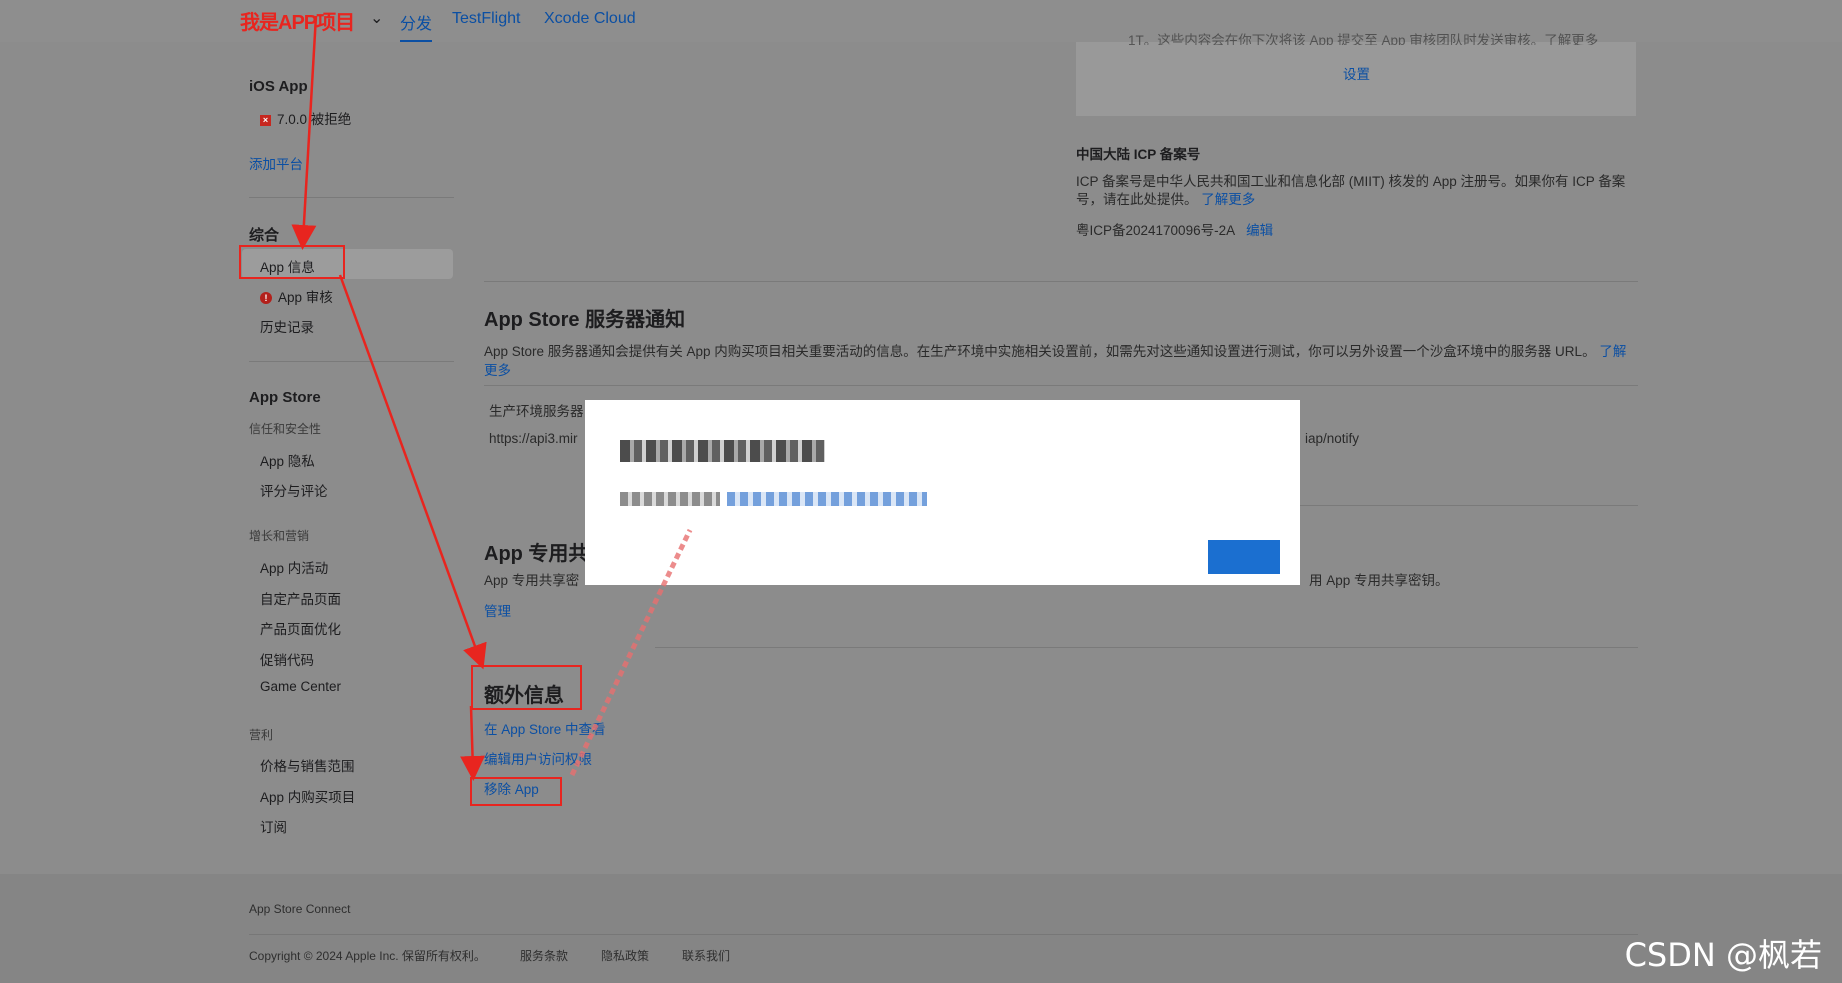 This screenshot has height=983, width=1842. I want to click on arrow-to-app-info, so click(304, 132).